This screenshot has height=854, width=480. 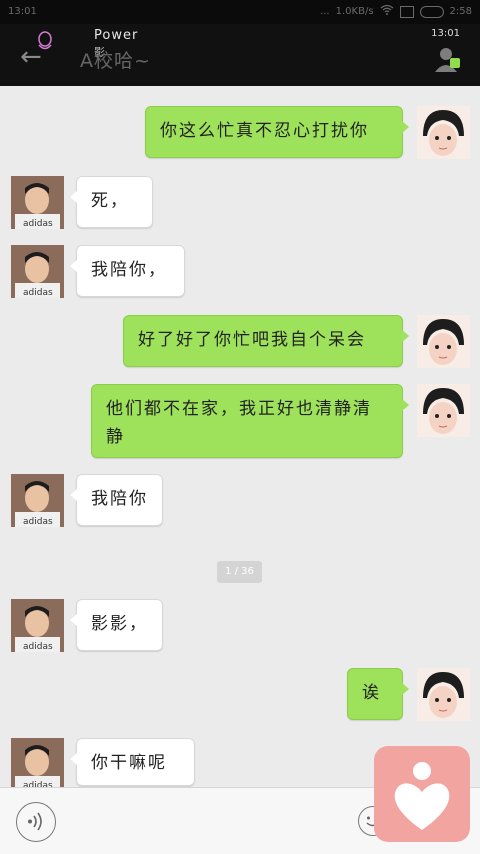 What do you see at coordinates (406, 11) in the screenshot?
I see `sim-icon` at bounding box center [406, 11].